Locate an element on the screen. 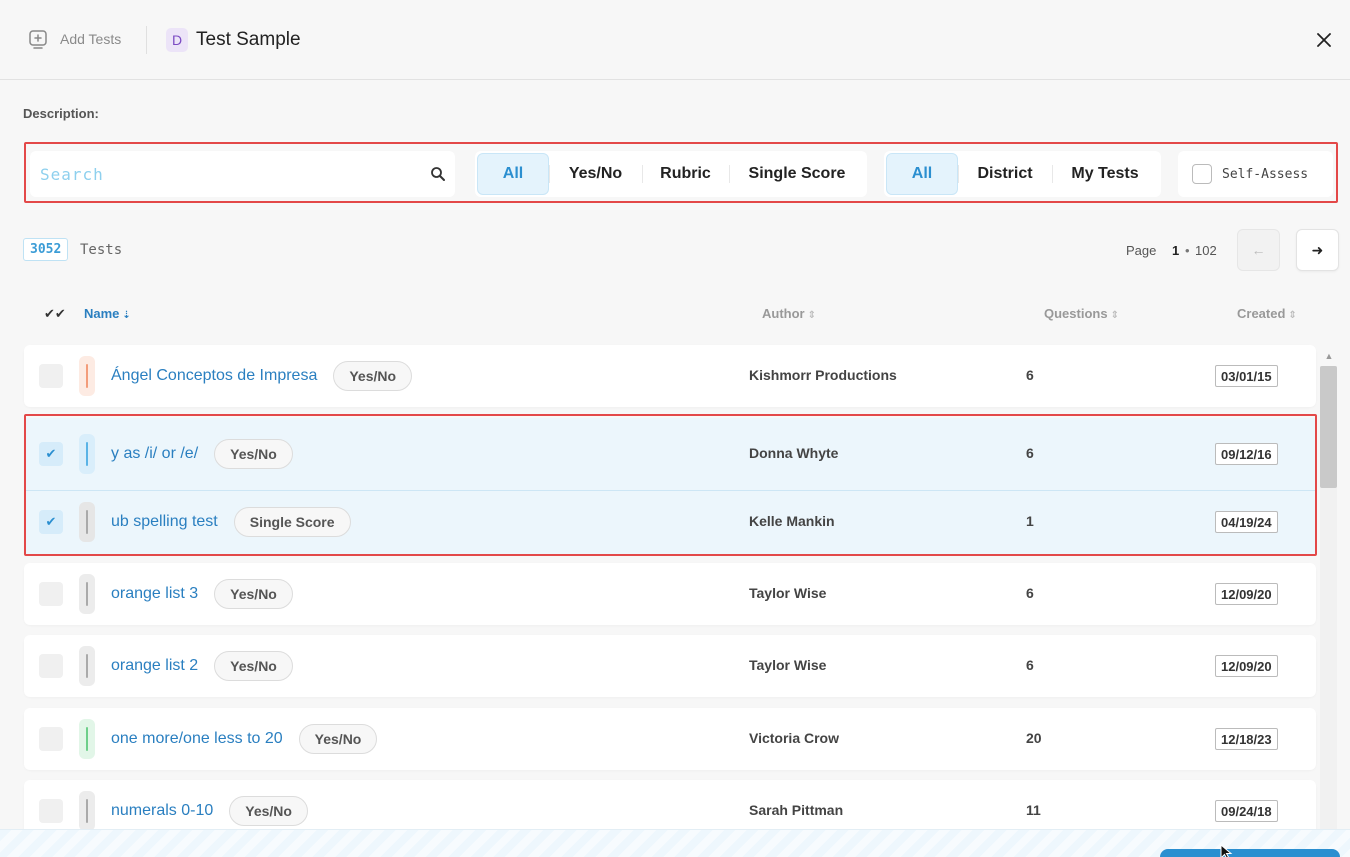  next-page-button: ➜ is located at coordinates (1317, 250).